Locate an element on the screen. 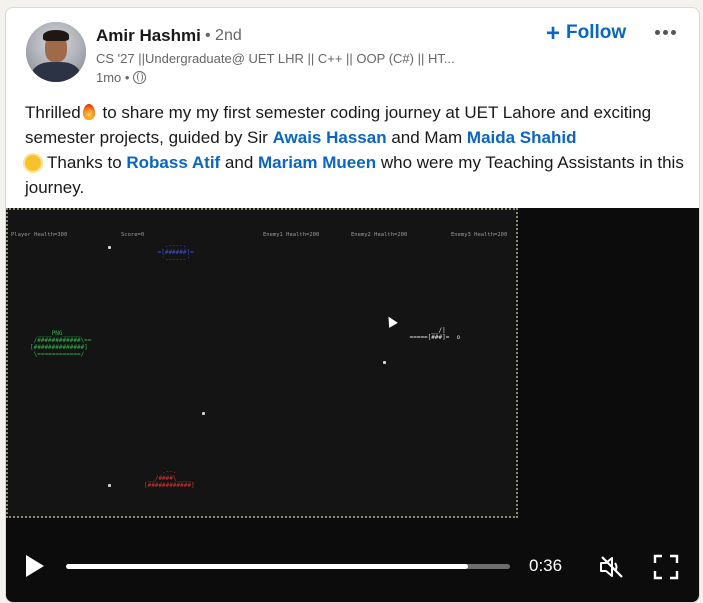  post-meta: 1mo • is located at coordinates (121, 77).